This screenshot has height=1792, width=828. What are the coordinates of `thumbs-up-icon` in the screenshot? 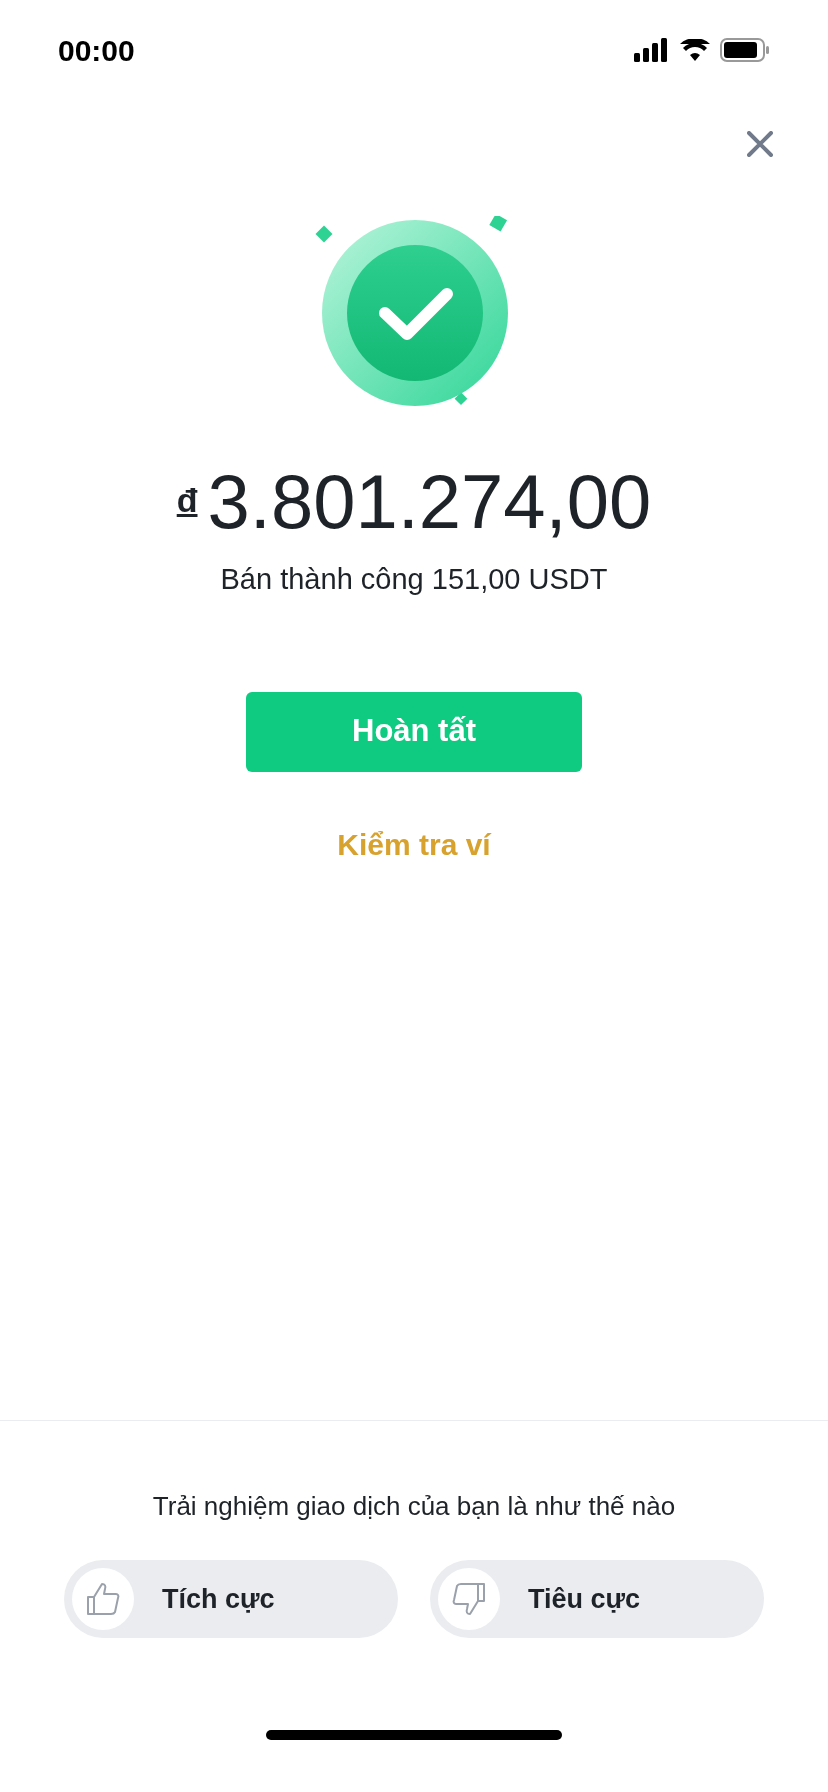 It's located at (103, 1599).